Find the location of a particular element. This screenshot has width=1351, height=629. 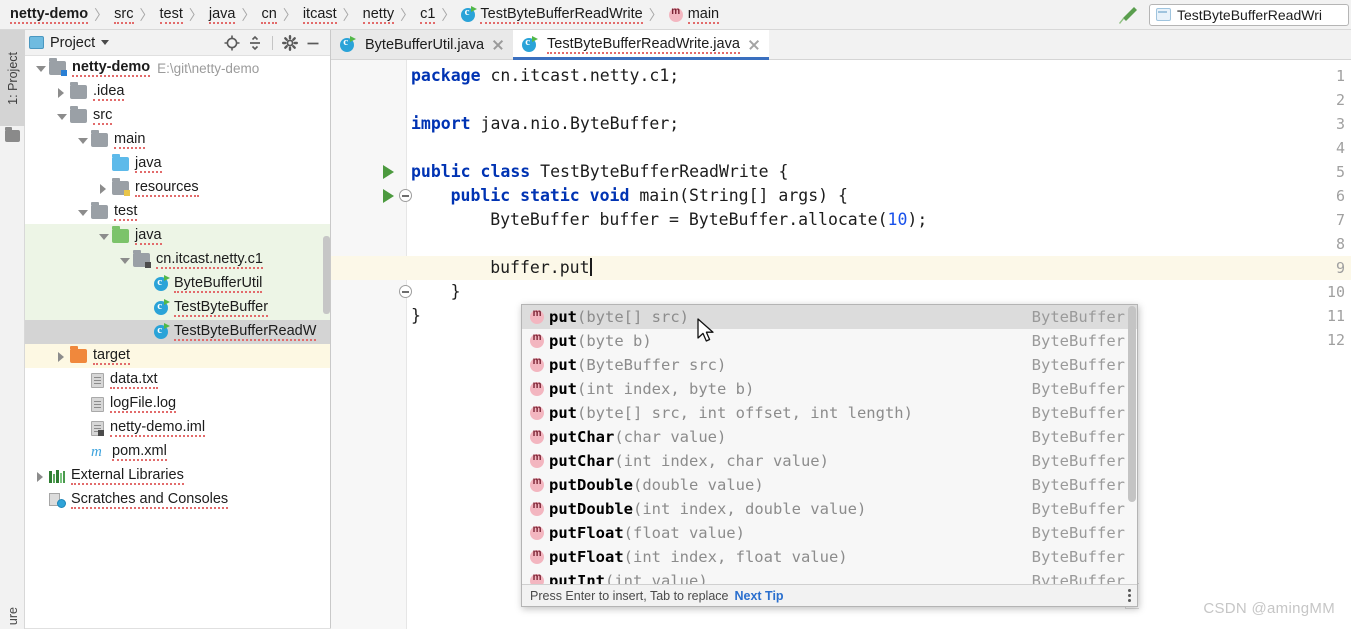

autocomplete-item: putChar(int index, char value) ByteBuffer is located at coordinates (829, 461).